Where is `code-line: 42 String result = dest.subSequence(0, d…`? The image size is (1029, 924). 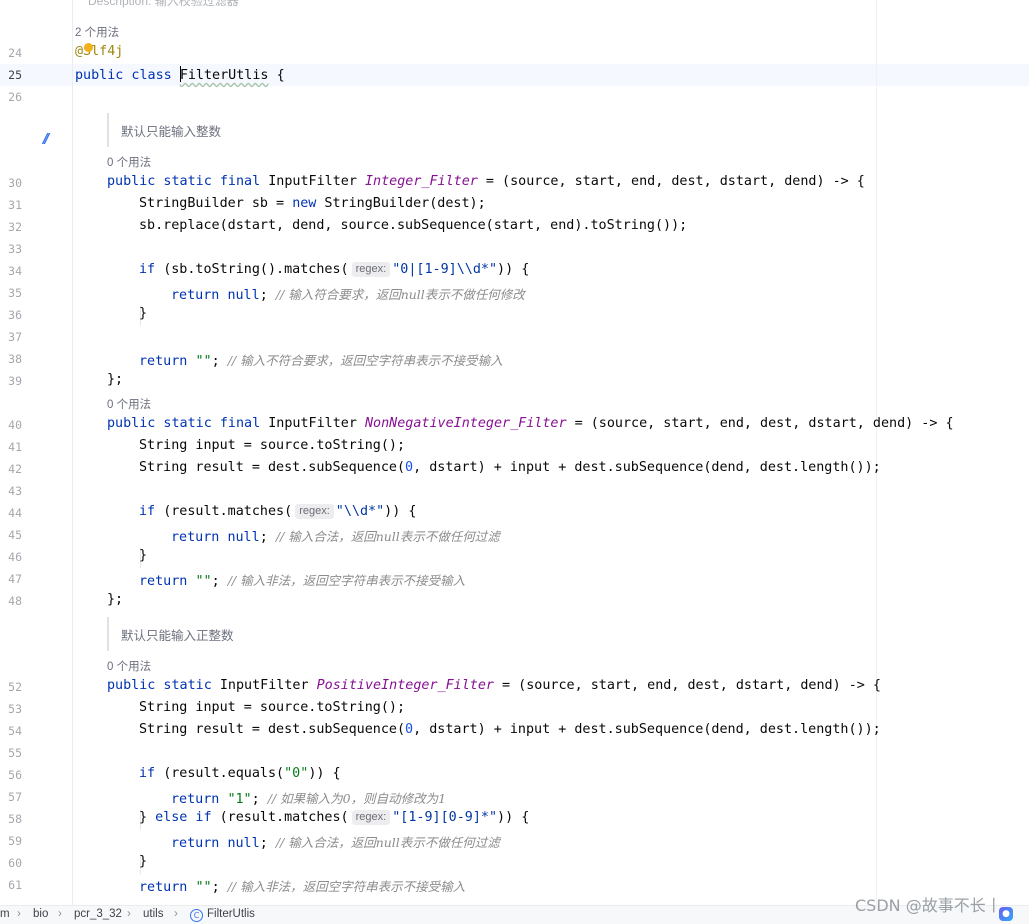 code-line: 42 String result = dest.subSequence(0, d… is located at coordinates (514, 469).